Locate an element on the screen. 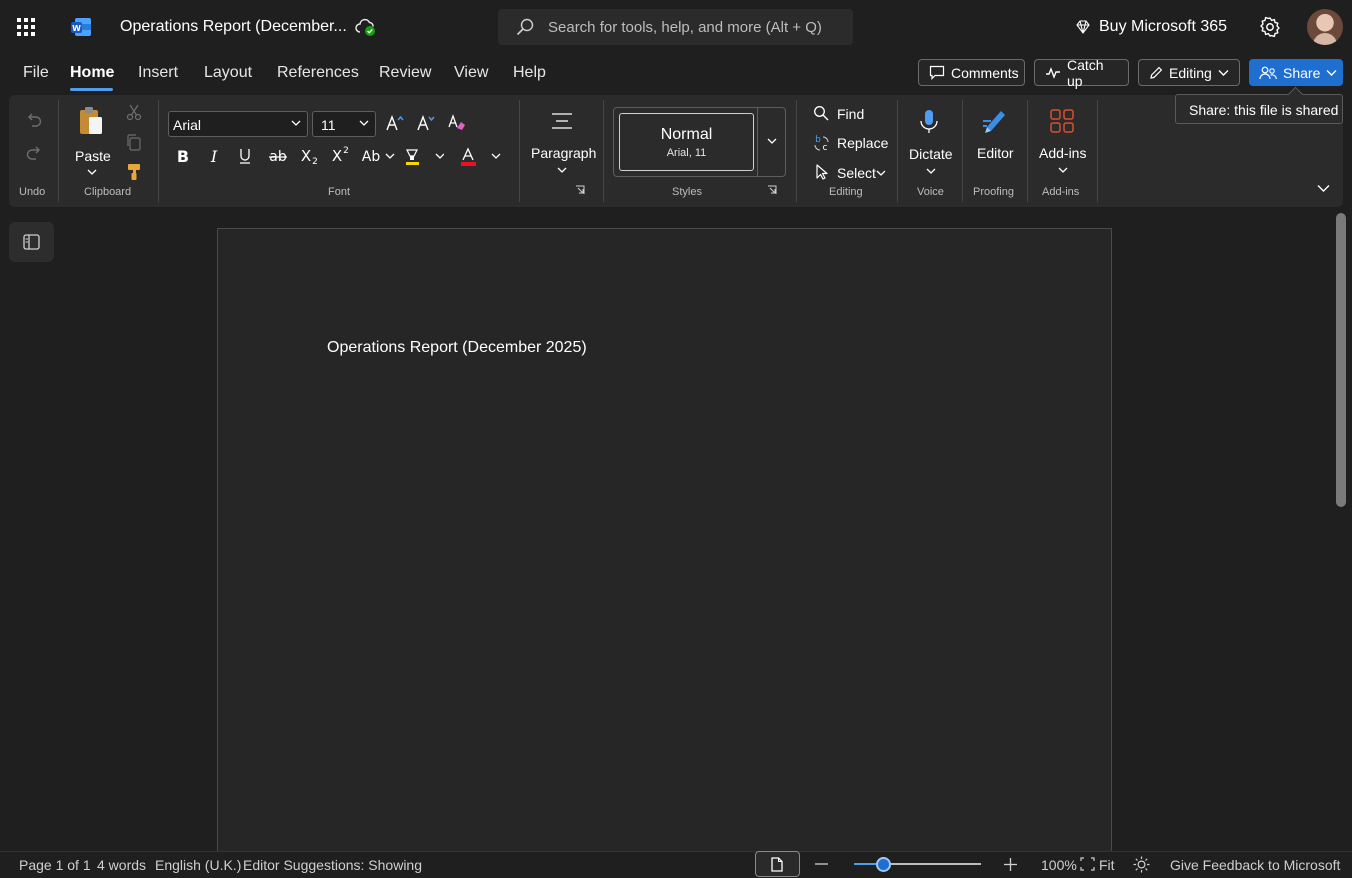  word-logo-icon: W is located at coordinates (81, 27).